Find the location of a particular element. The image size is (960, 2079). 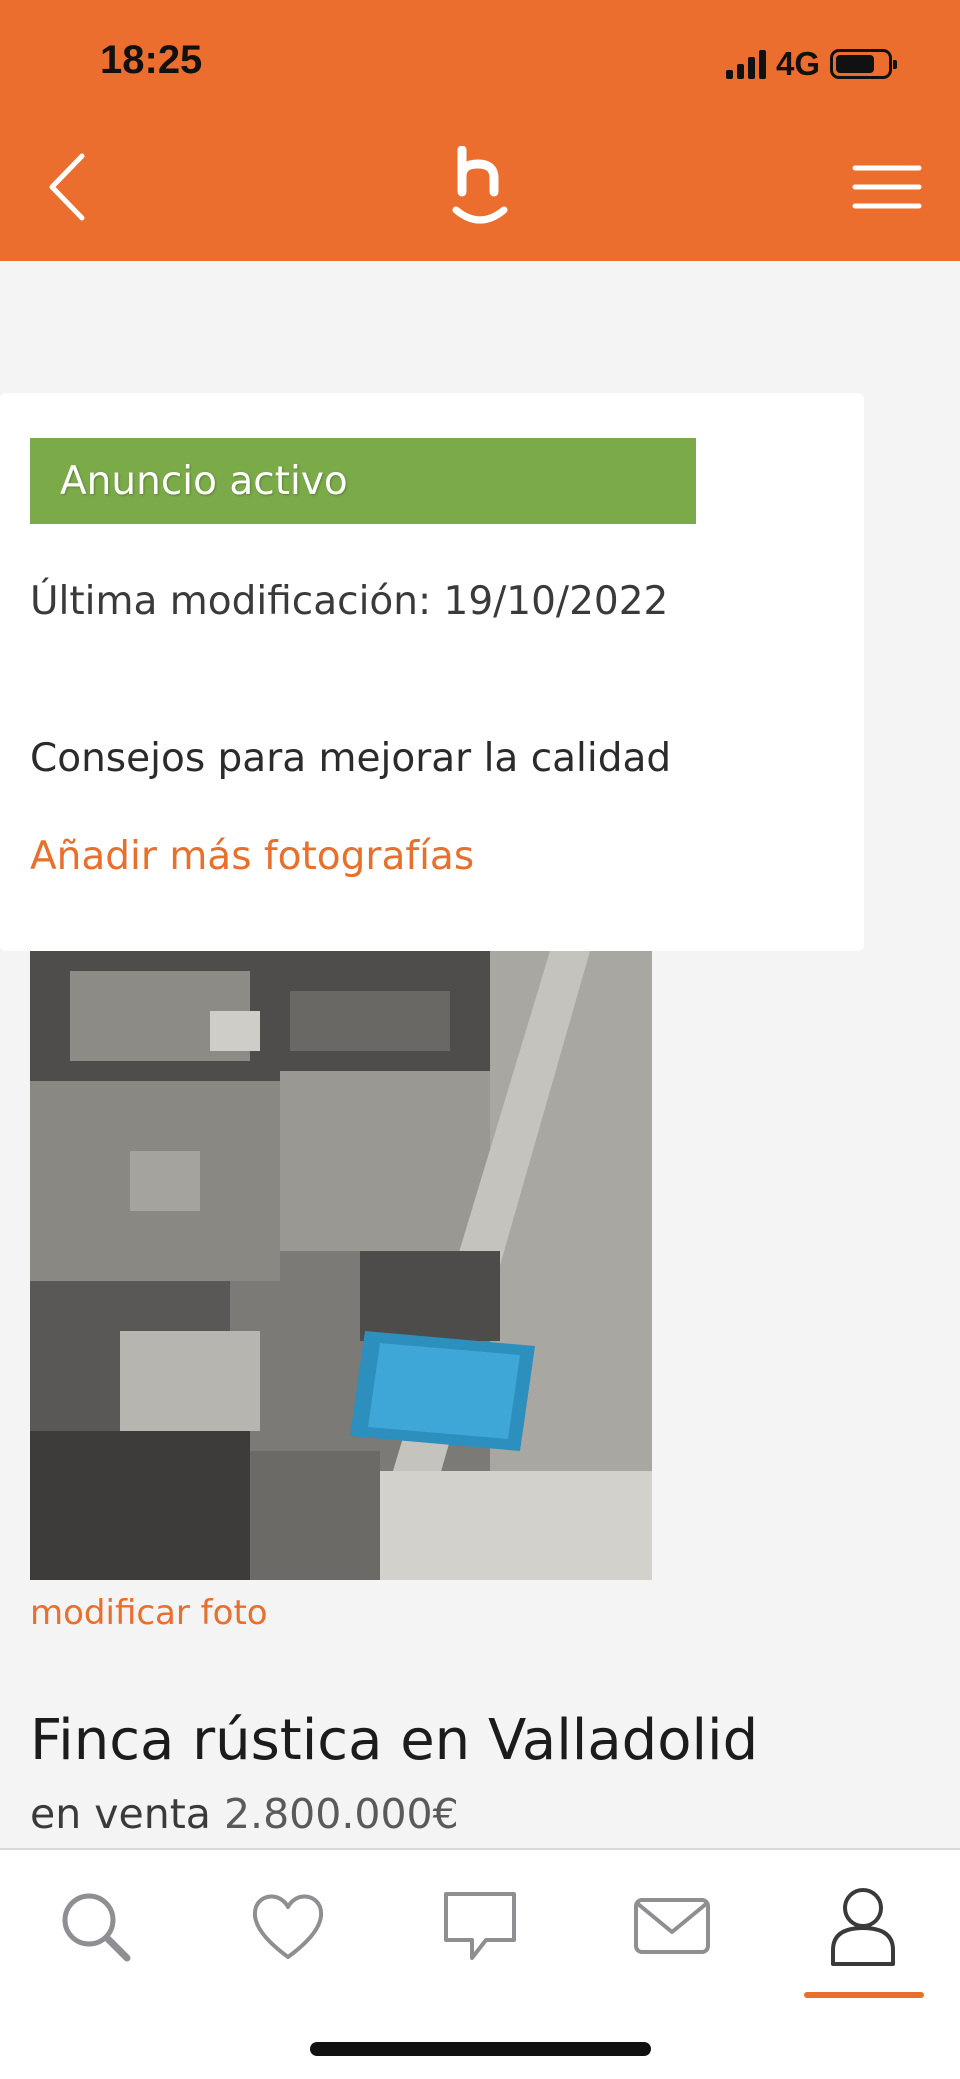

user-icon is located at coordinates (863, 1927).